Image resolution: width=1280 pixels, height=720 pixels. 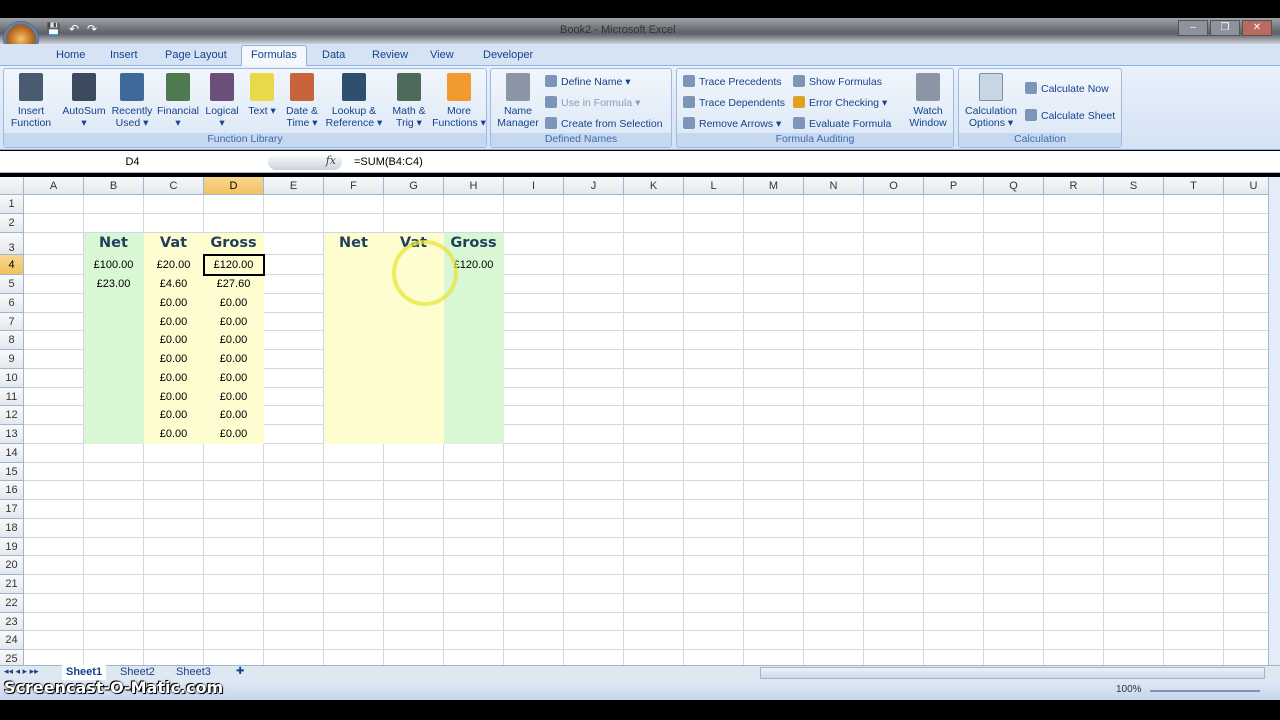 What do you see at coordinates (714, 453) in the screenshot?
I see `cell-L14` at bounding box center [714, 453].